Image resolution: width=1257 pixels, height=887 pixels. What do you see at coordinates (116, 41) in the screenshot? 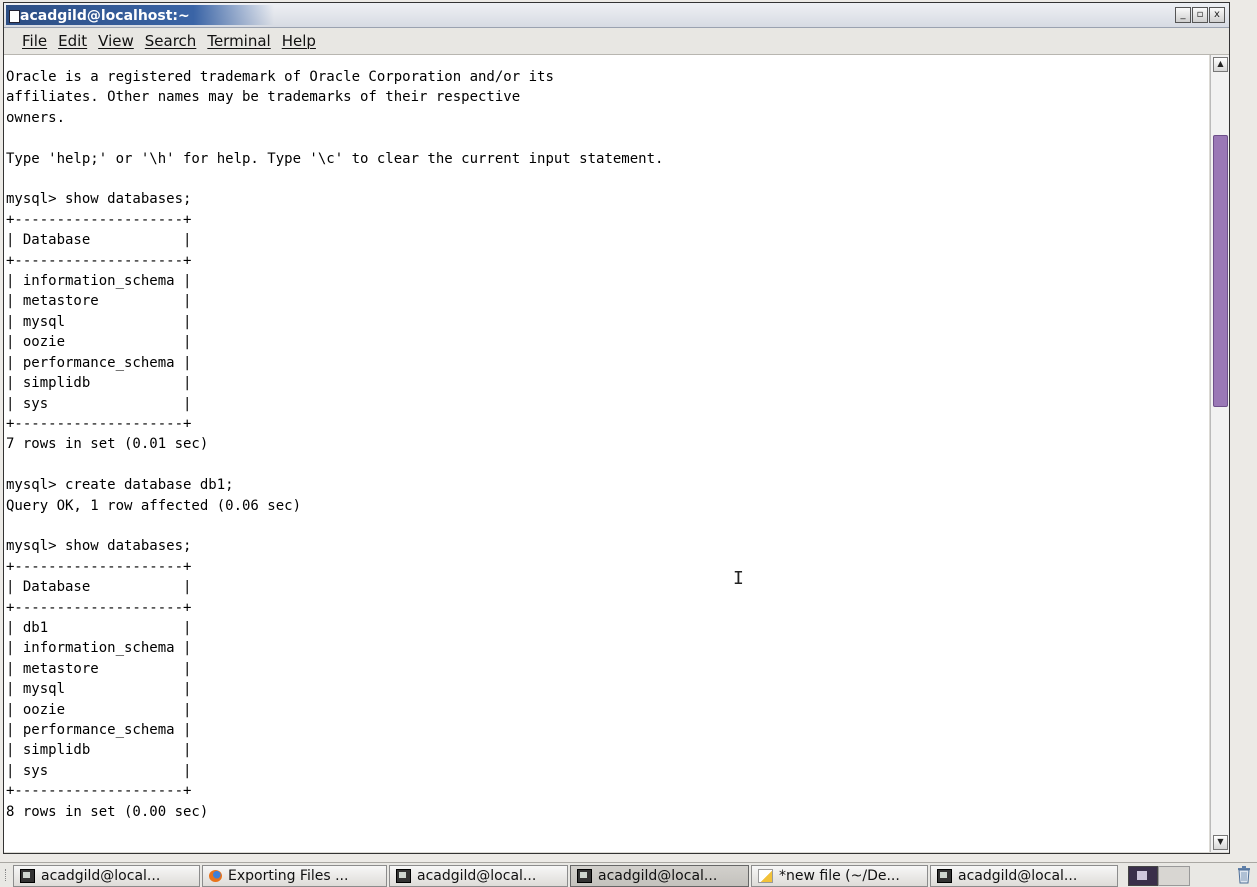
I see `menu-view: View` at bounding box center [116, 41].